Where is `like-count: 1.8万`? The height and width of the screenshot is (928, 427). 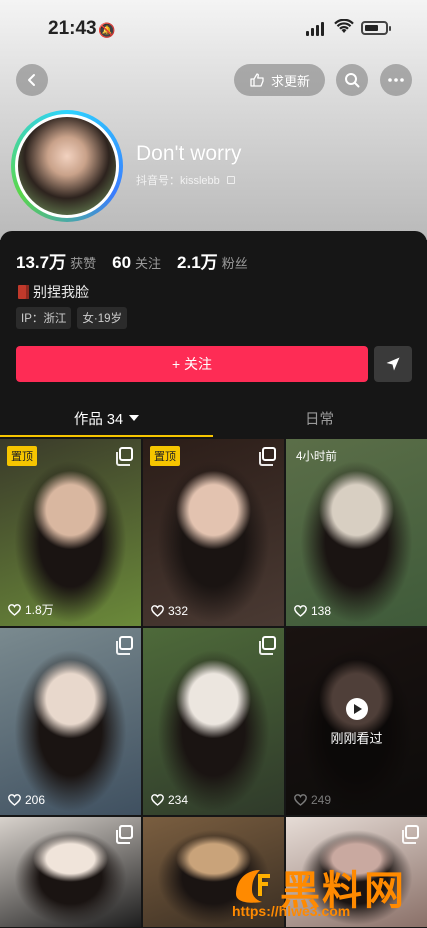
like-count: 1.8万 is located at coordinates (31, 609).